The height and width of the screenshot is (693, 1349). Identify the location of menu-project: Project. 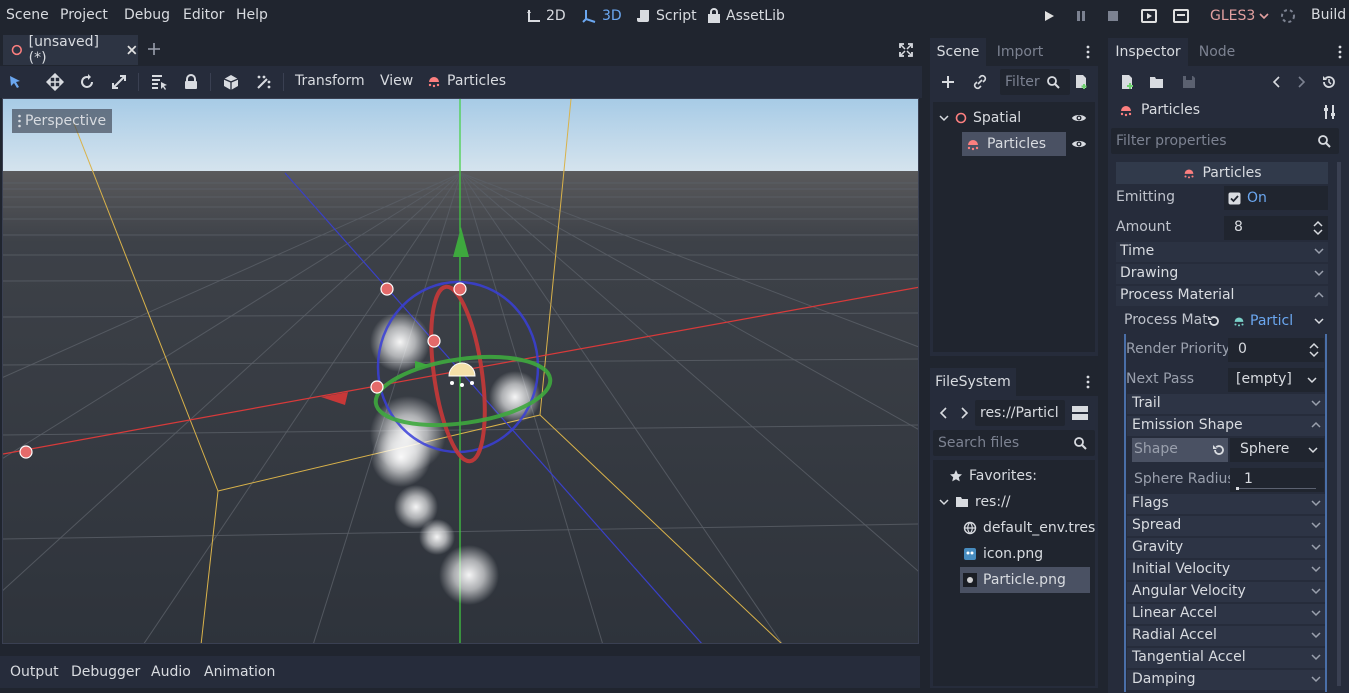
(84, 15).